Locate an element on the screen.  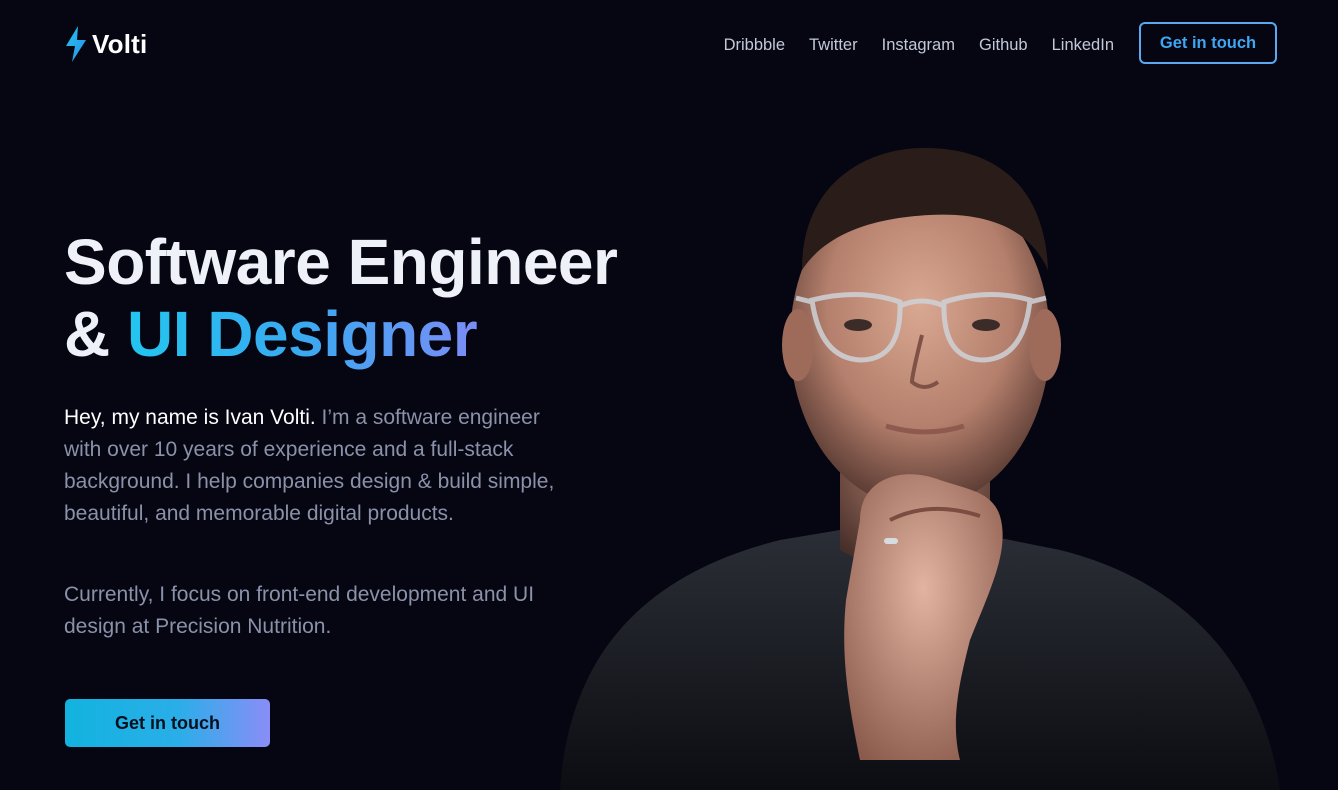
nav-link-dribbble: Dribbble is located at coordinates (754, 45).